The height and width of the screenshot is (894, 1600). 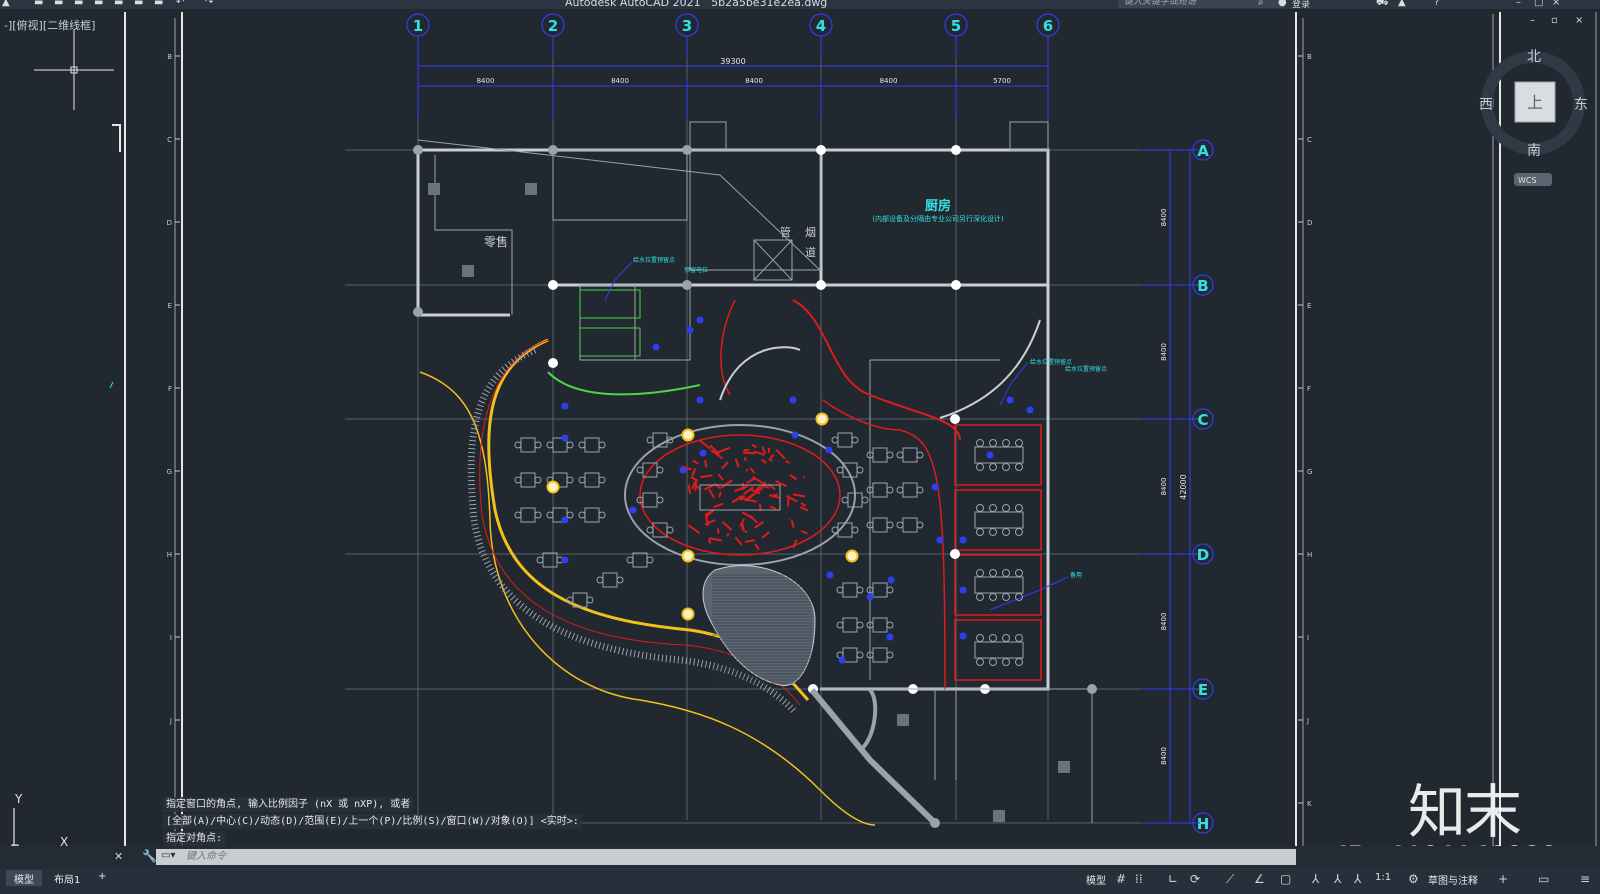 What do you see at coordinates (999, 552) in the screenshot?
I see `private-room-tables` at bounding box center [999, 552].